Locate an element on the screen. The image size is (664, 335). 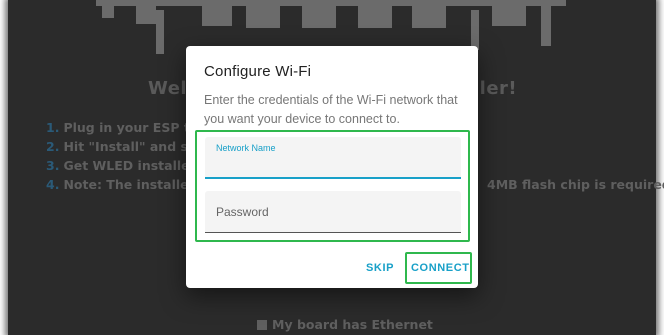
ethernet-option: My board has Ethernet is located at coordinates (345, 324).